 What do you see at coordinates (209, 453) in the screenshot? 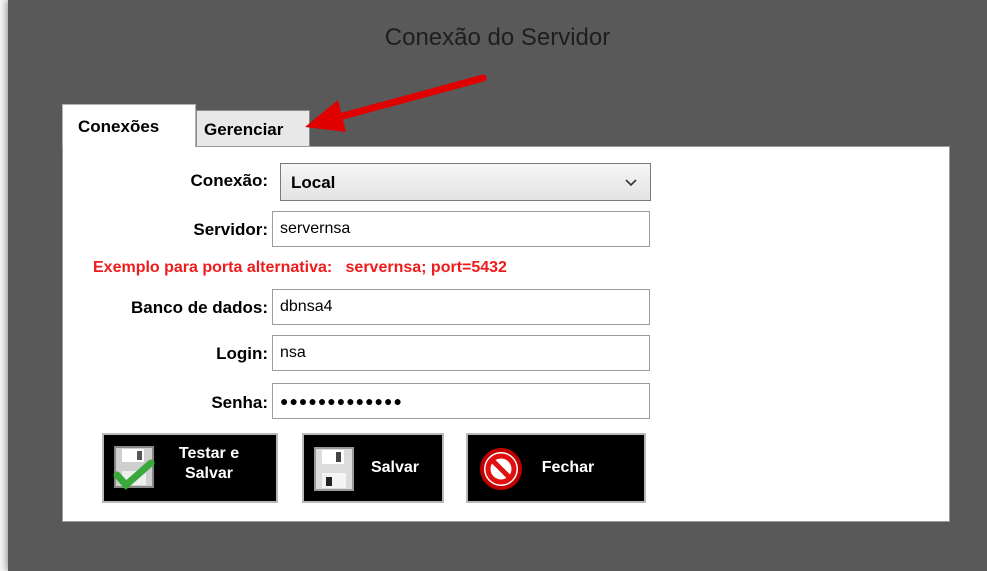
I see `test-save-label-line1: Testar e` at bounding box center [209, 453].